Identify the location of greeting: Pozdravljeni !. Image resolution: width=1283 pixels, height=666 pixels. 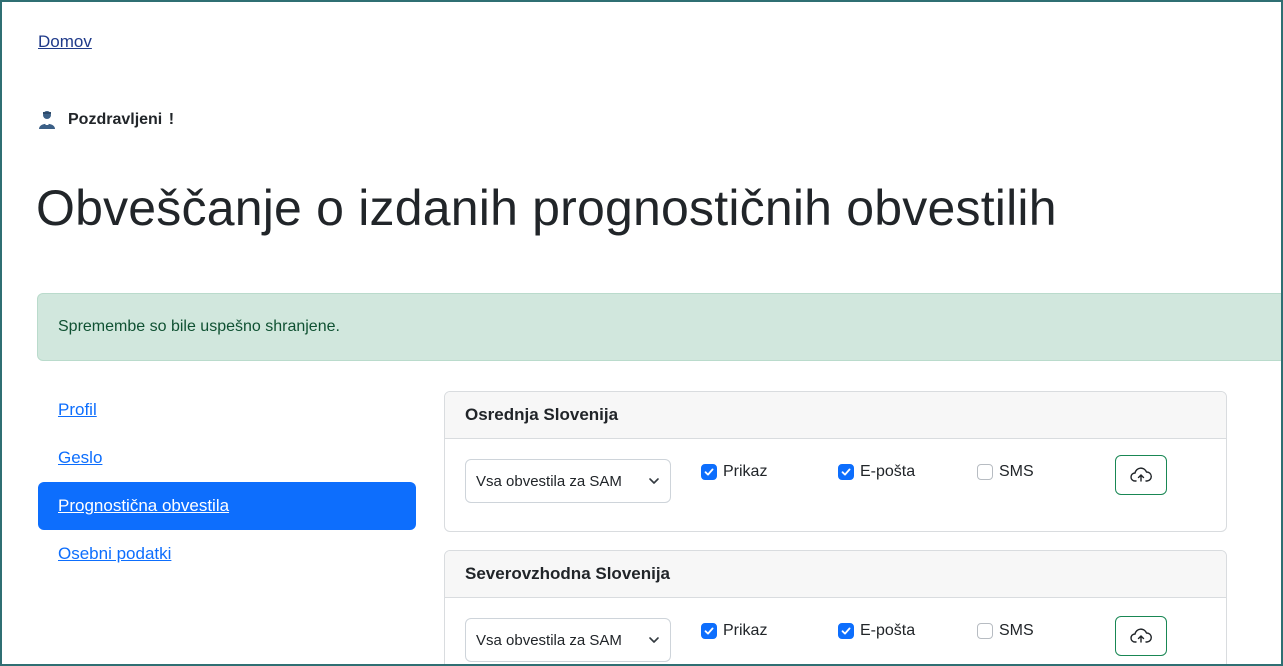
(106, 120).